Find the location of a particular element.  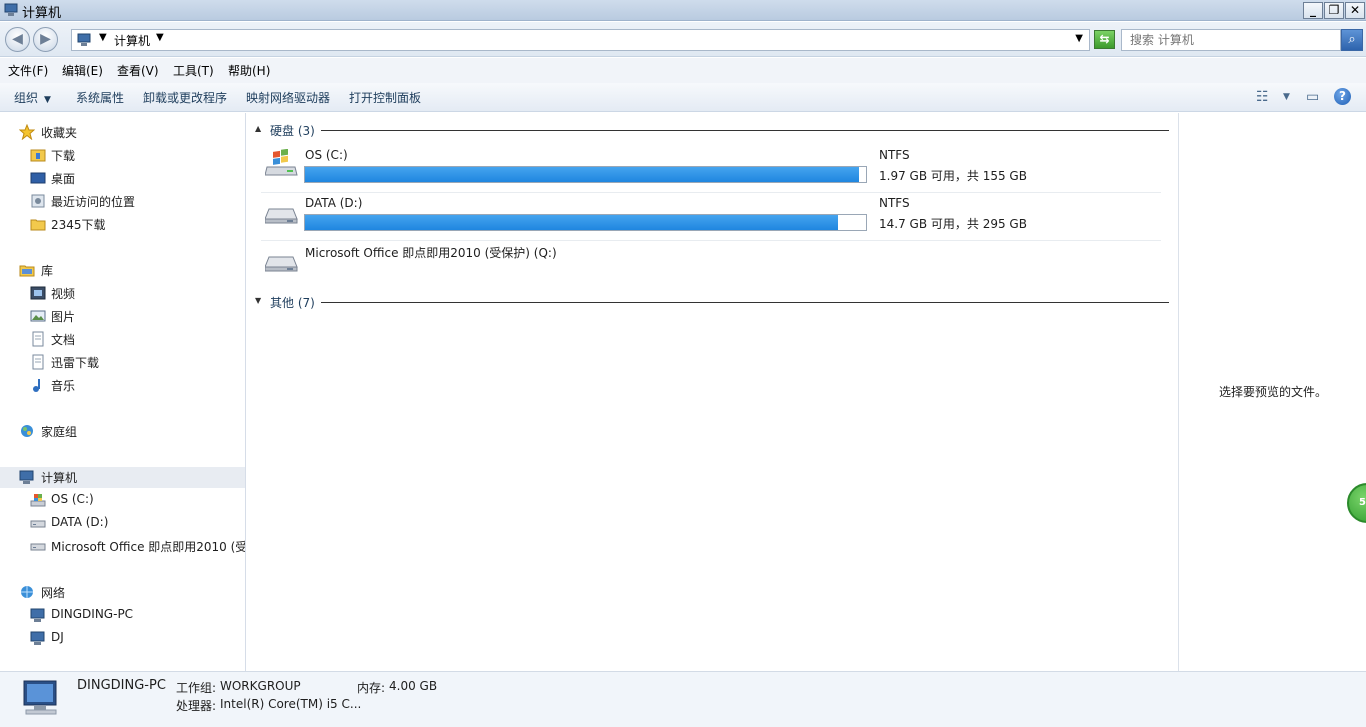

nav-item-label: 音乐 is located at coordinates (63, 386).